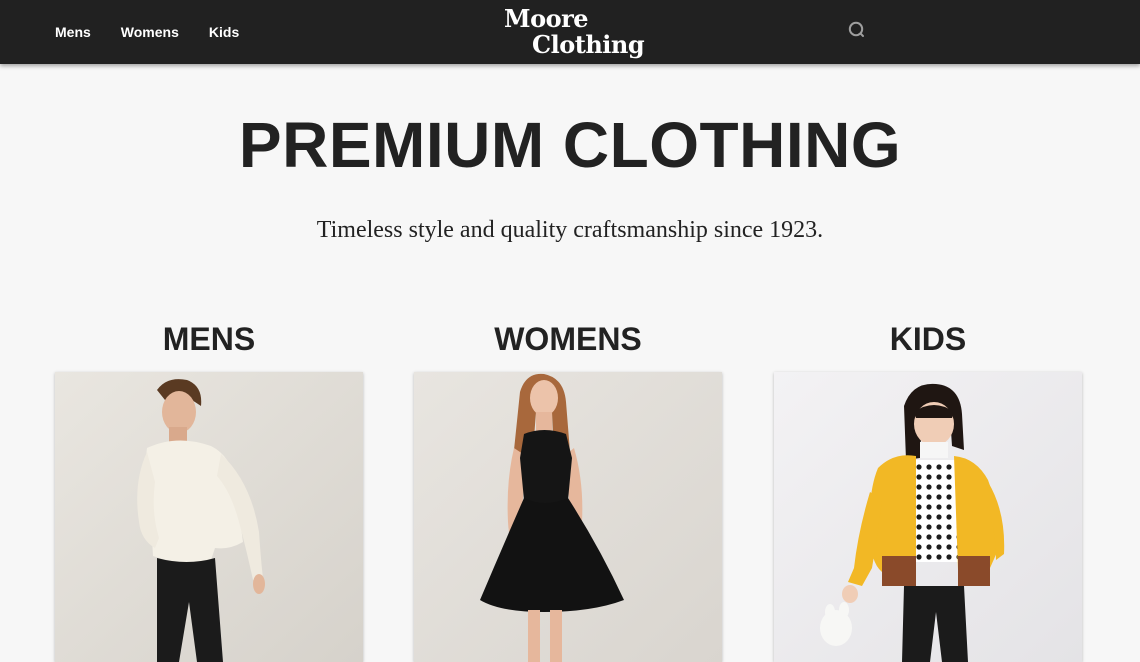 The image size is (1140, 662). What do you see at coordinates (928, 339) in the screenshot?
I see `category-title-kids: KIDS` at bounding box center [928, 339].